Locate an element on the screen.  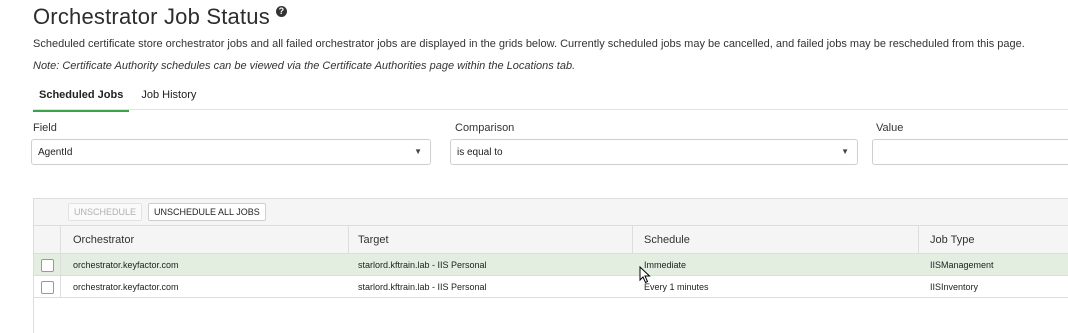
page-title-text: Orchestrator Job Status is located at coordinates (151, 16).